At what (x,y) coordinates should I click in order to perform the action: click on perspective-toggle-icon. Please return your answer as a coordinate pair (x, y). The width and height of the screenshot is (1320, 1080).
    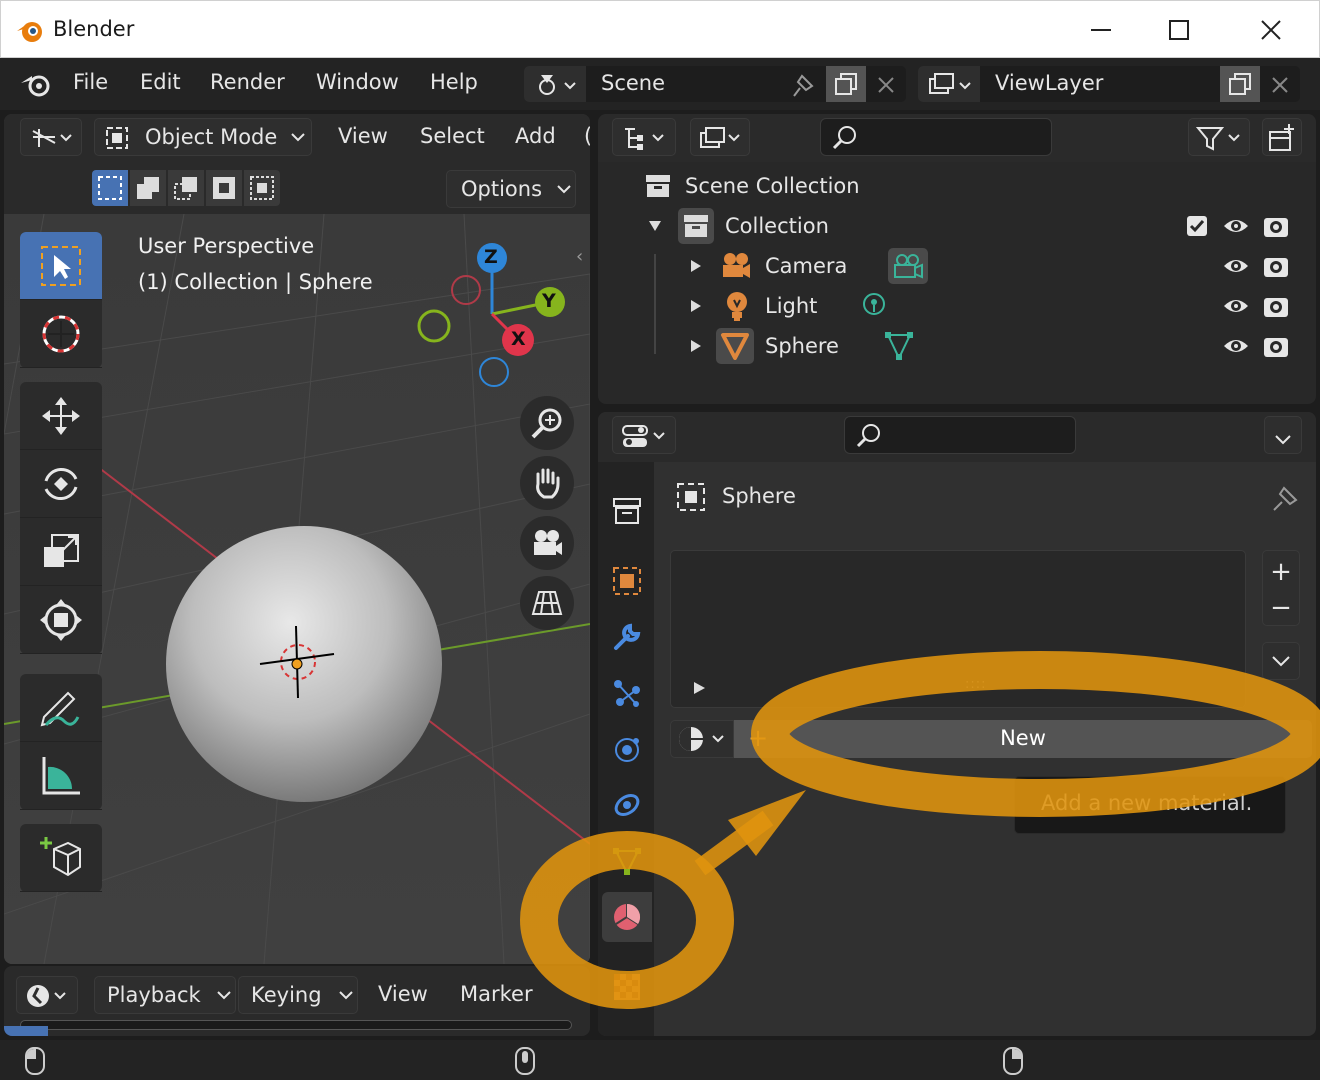
    Looking at the image, I should click on (547, 603).